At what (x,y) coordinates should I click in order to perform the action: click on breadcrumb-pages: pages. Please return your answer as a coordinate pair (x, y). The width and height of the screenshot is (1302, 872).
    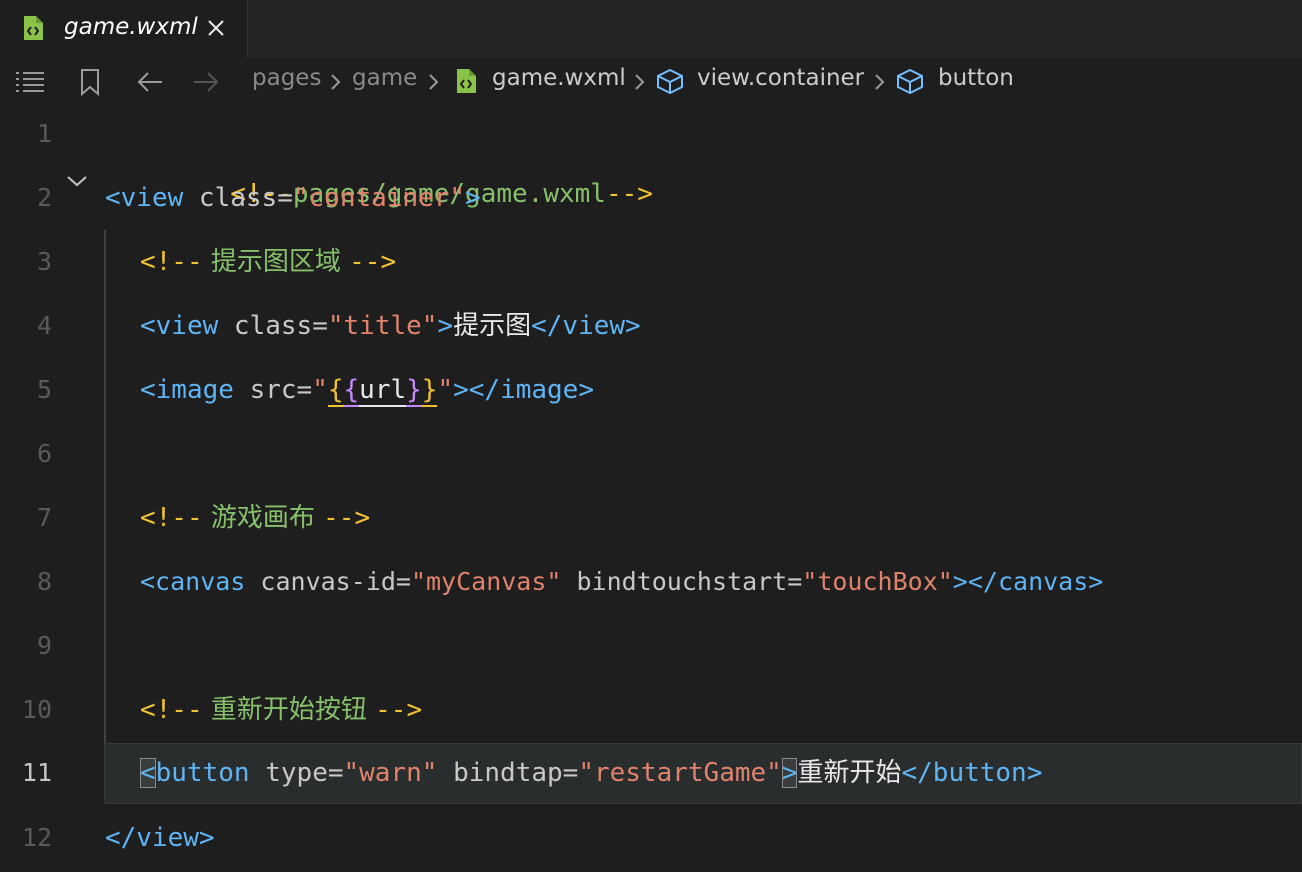
    Looking at the image, I should click on (286, 78).